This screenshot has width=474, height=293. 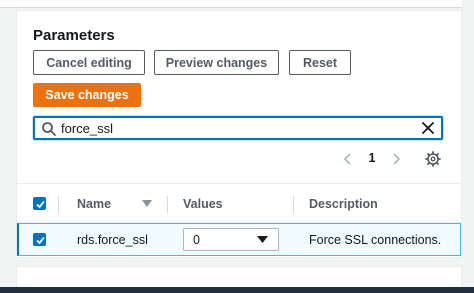 I want to click on preview-changes-button: Preview changes, so click(x=216, y=62).